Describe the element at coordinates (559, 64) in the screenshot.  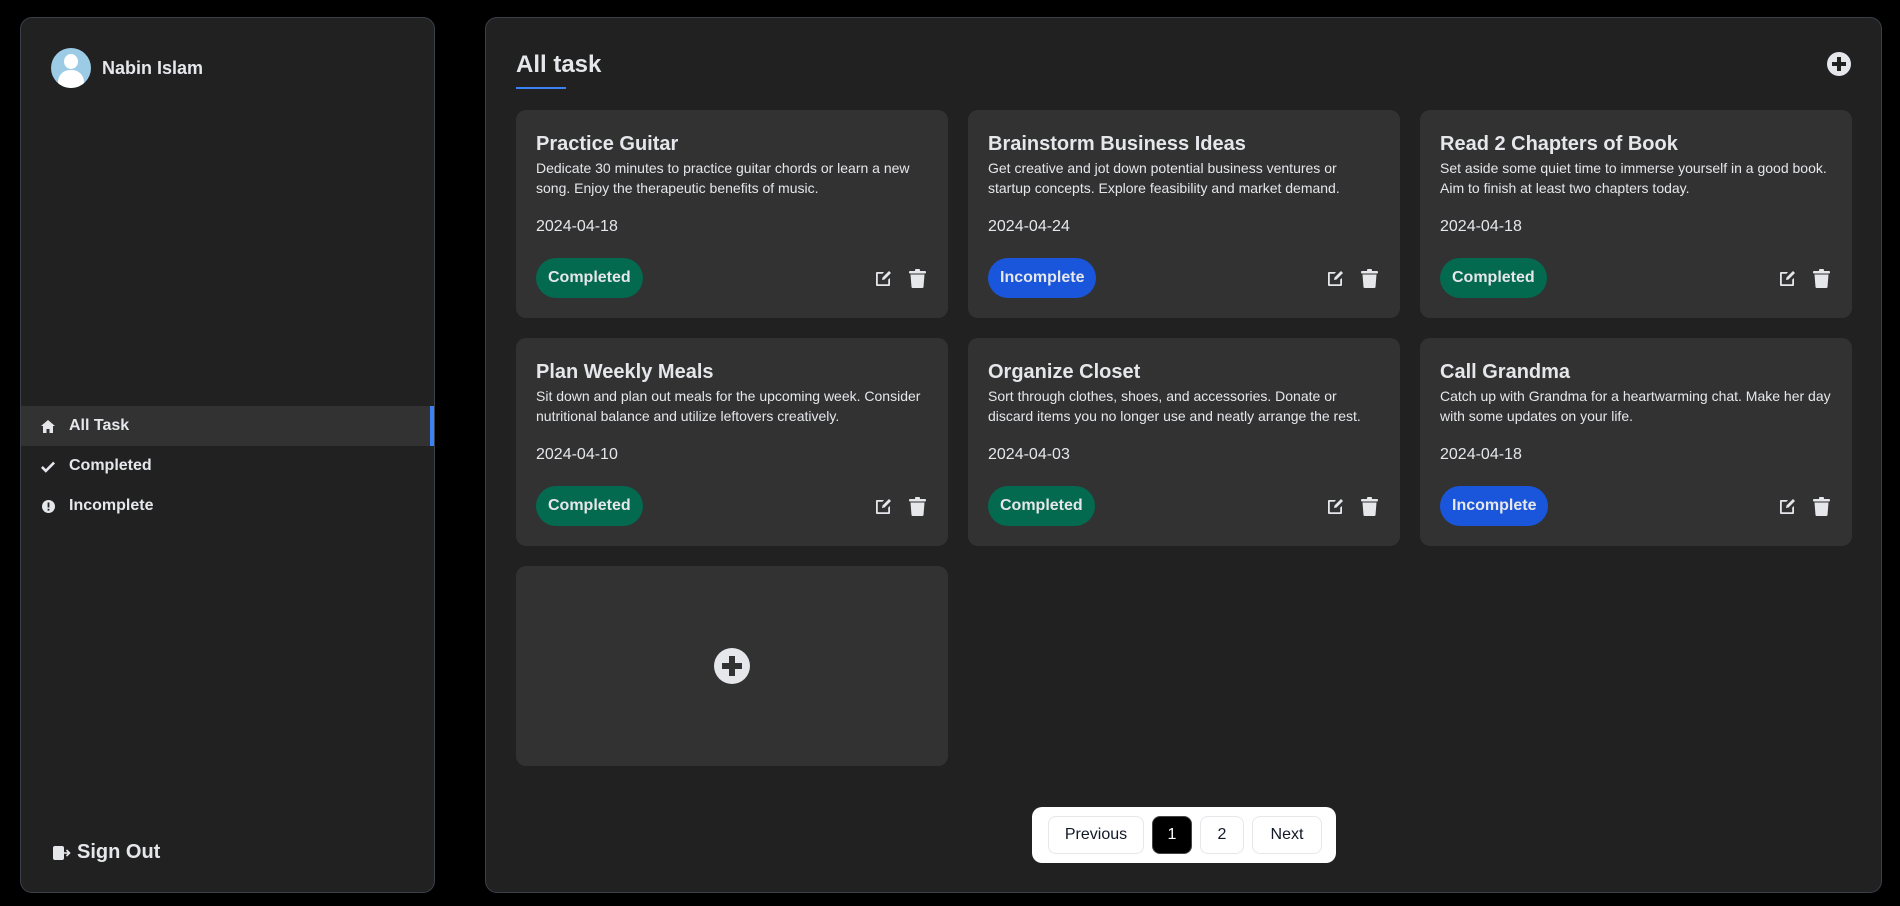
I see `page-title: All task` at that location.